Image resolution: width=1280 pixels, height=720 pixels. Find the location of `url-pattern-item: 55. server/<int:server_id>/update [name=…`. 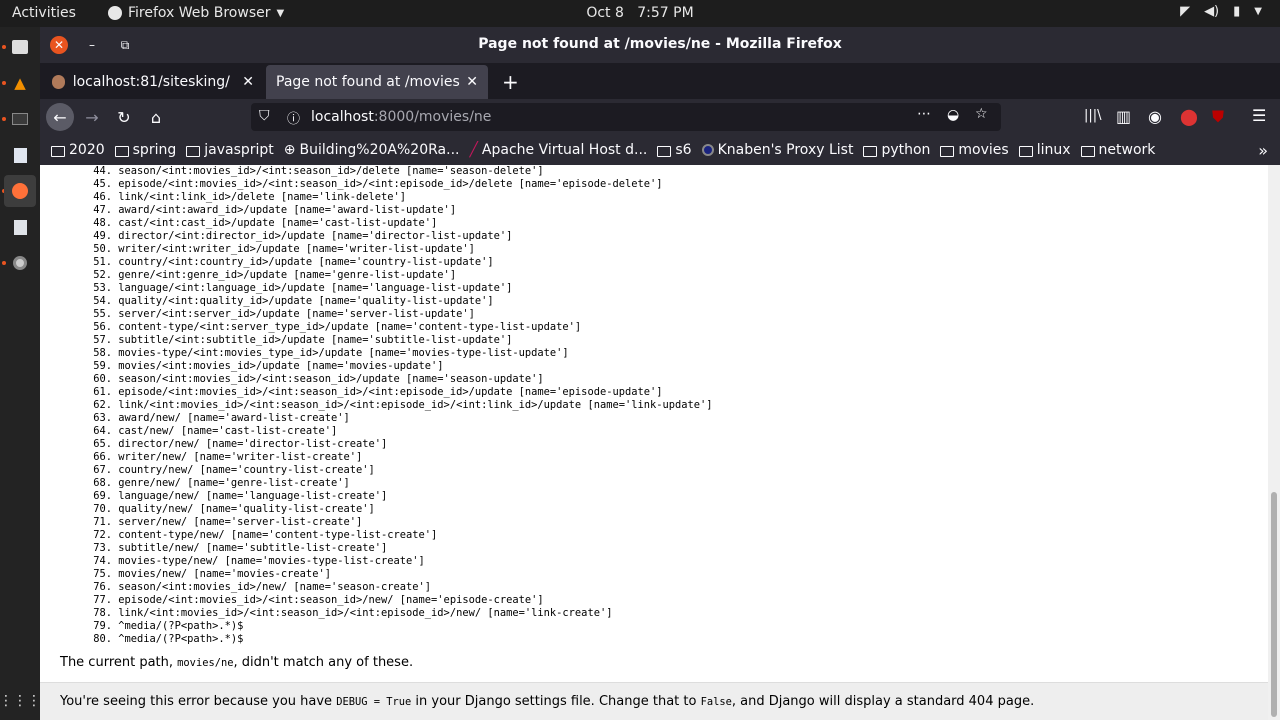

url-pattern-item: 55. server/<int:server_id>/update [name=… is located at coordinates (400, 314).